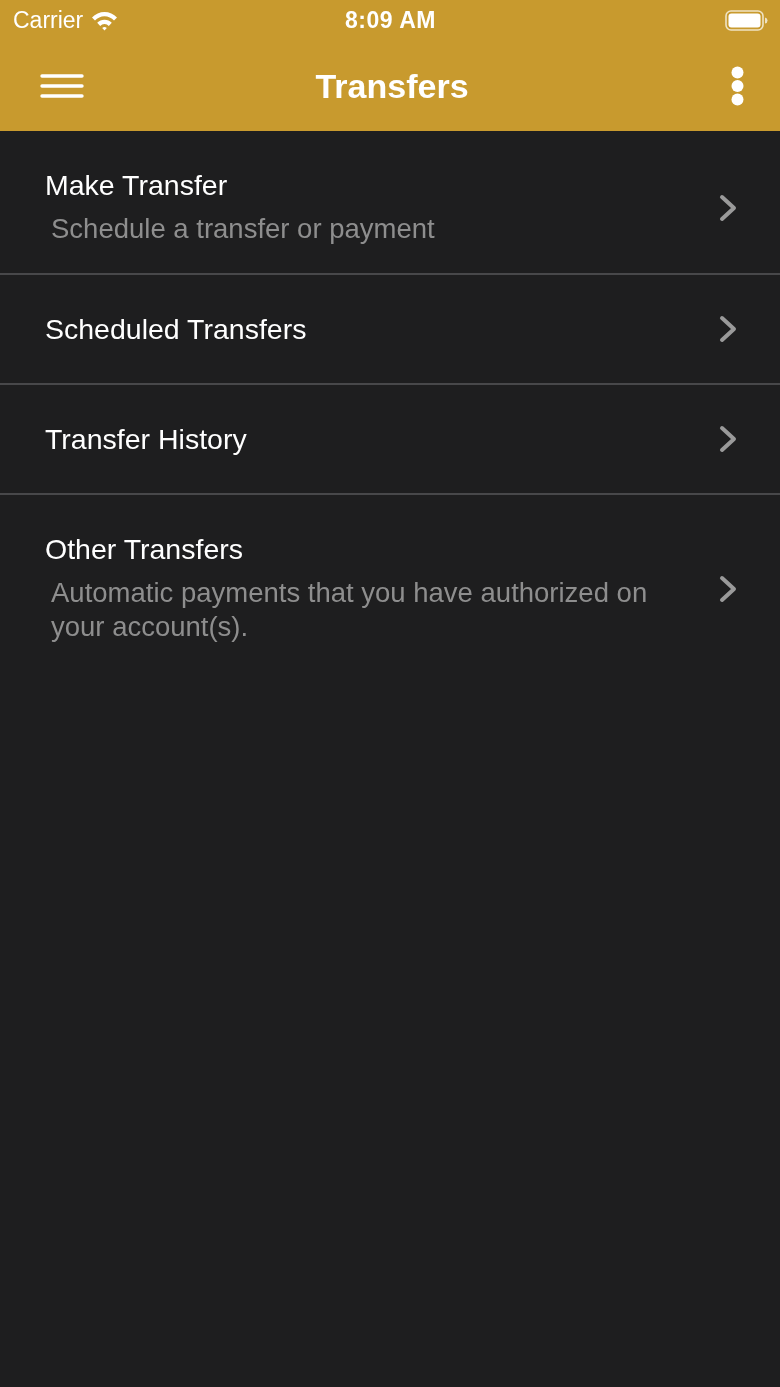 The height and width of the screenshot is (1387, 780). What do you see at coordinates (144, 549) in the screenshot?
I see `item-title: Other Transfers` at bounding box center [144, 549].